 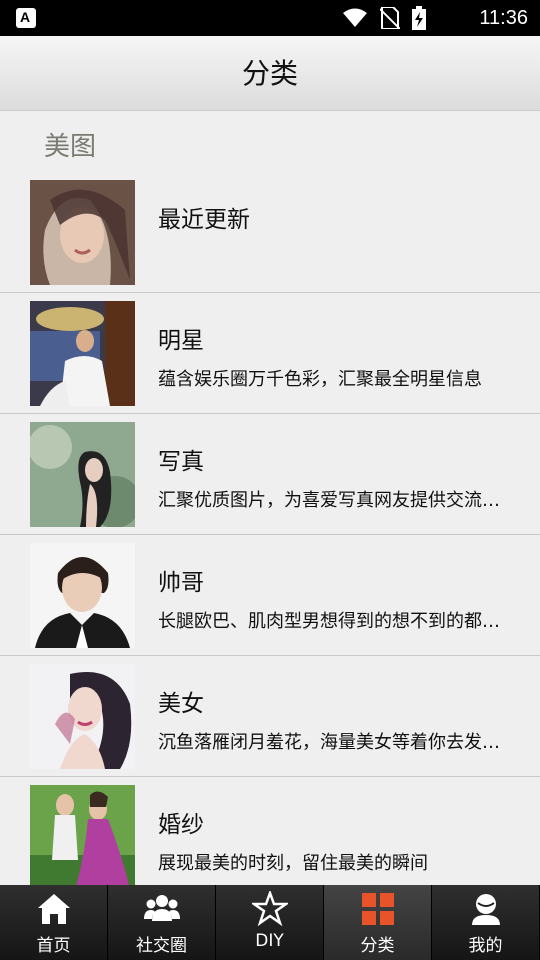 I want to click on tab-label: 社交圈, so click(x=161, y=946).